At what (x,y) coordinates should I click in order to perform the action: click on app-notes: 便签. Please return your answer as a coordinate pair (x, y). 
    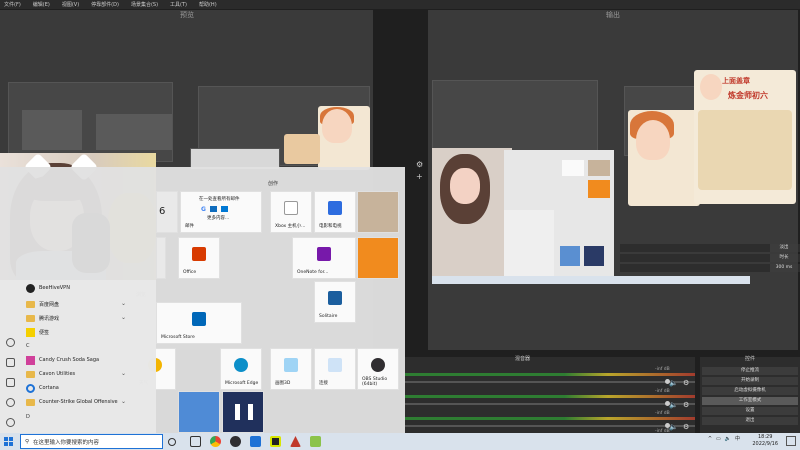
    Looking at the image, I should click on (37, 332).